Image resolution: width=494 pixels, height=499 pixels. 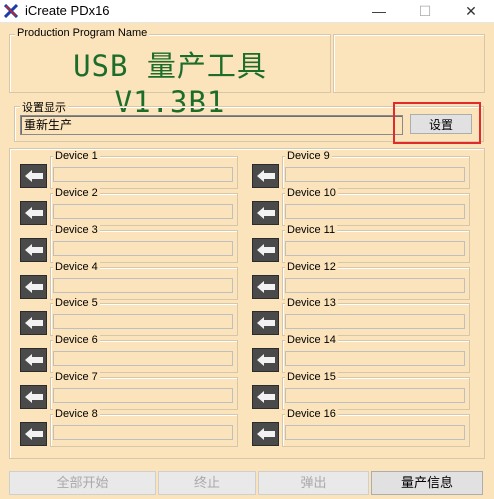 I want to click on device-frame: Device 14, so click(x=376, y=354).